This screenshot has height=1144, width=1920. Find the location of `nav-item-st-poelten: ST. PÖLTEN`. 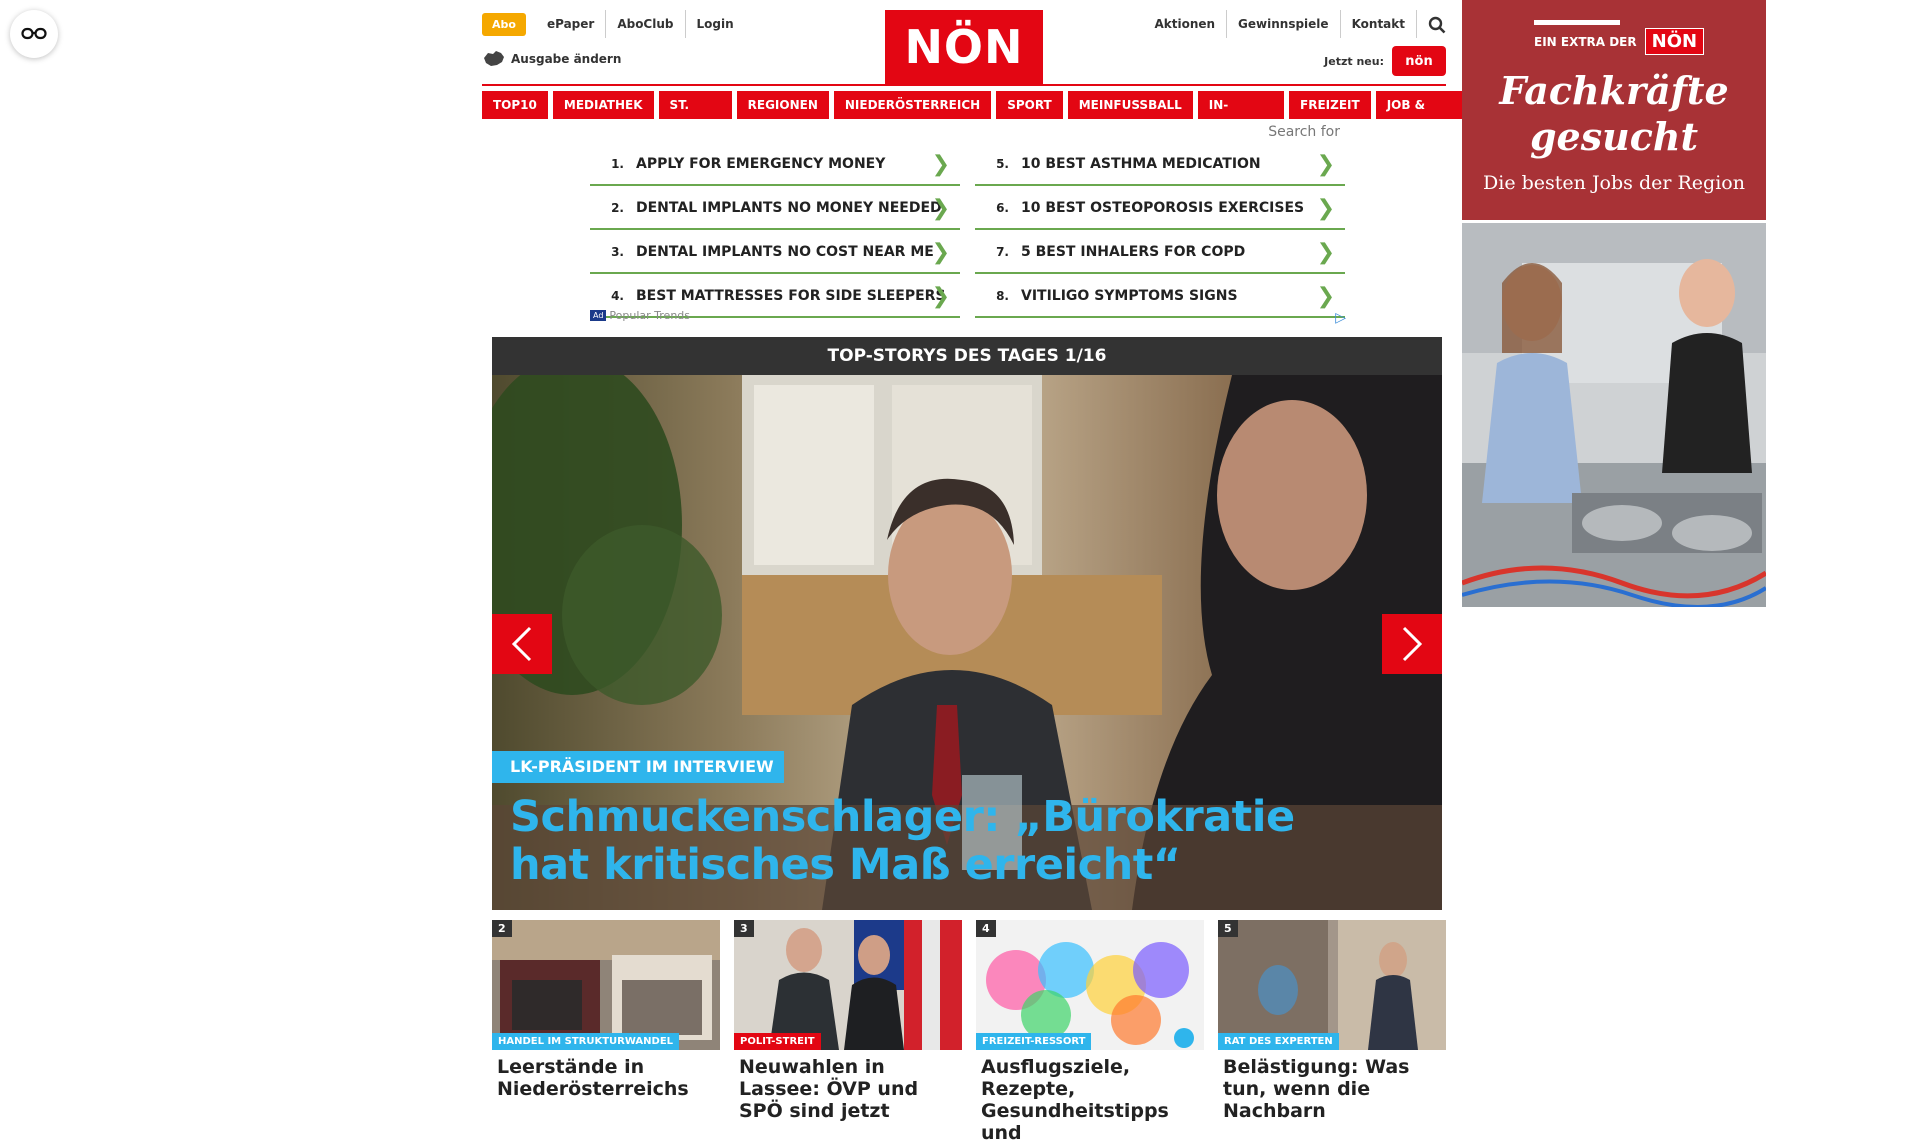

nav-item-st-poelten: ST. PÖLTEN is located at coordinates (695, 115).